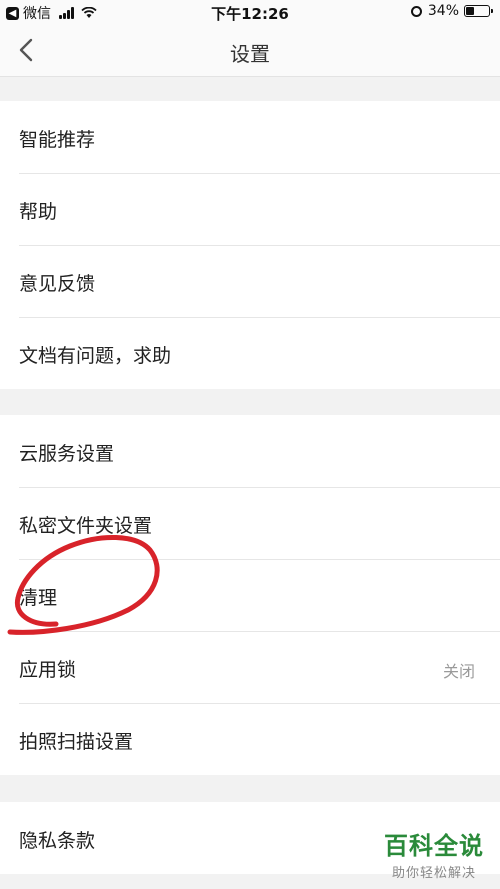 The image size is (500, 889). I want to click on rotation-lock-icon, so click(416, 11).